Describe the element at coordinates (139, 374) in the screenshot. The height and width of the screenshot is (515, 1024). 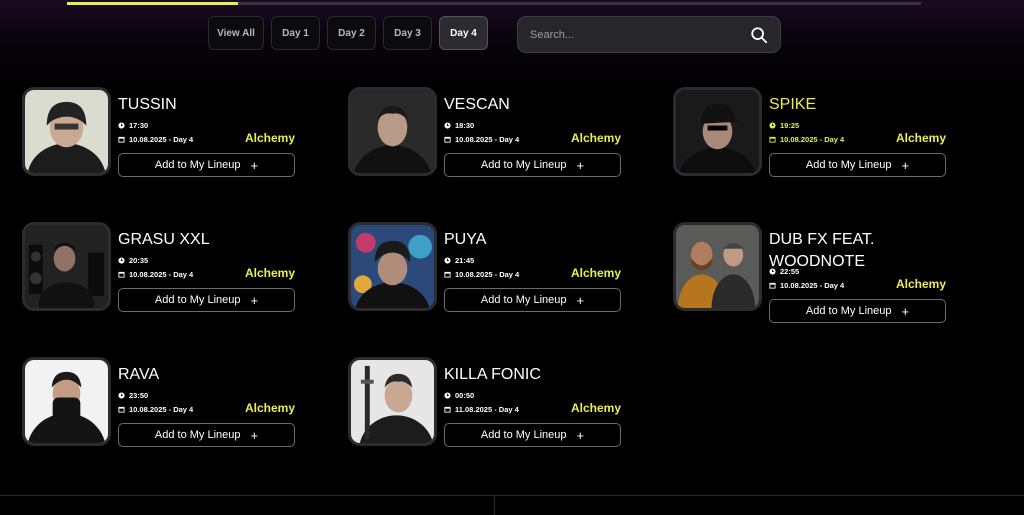
I see `artist-name: RAVA` at that location.